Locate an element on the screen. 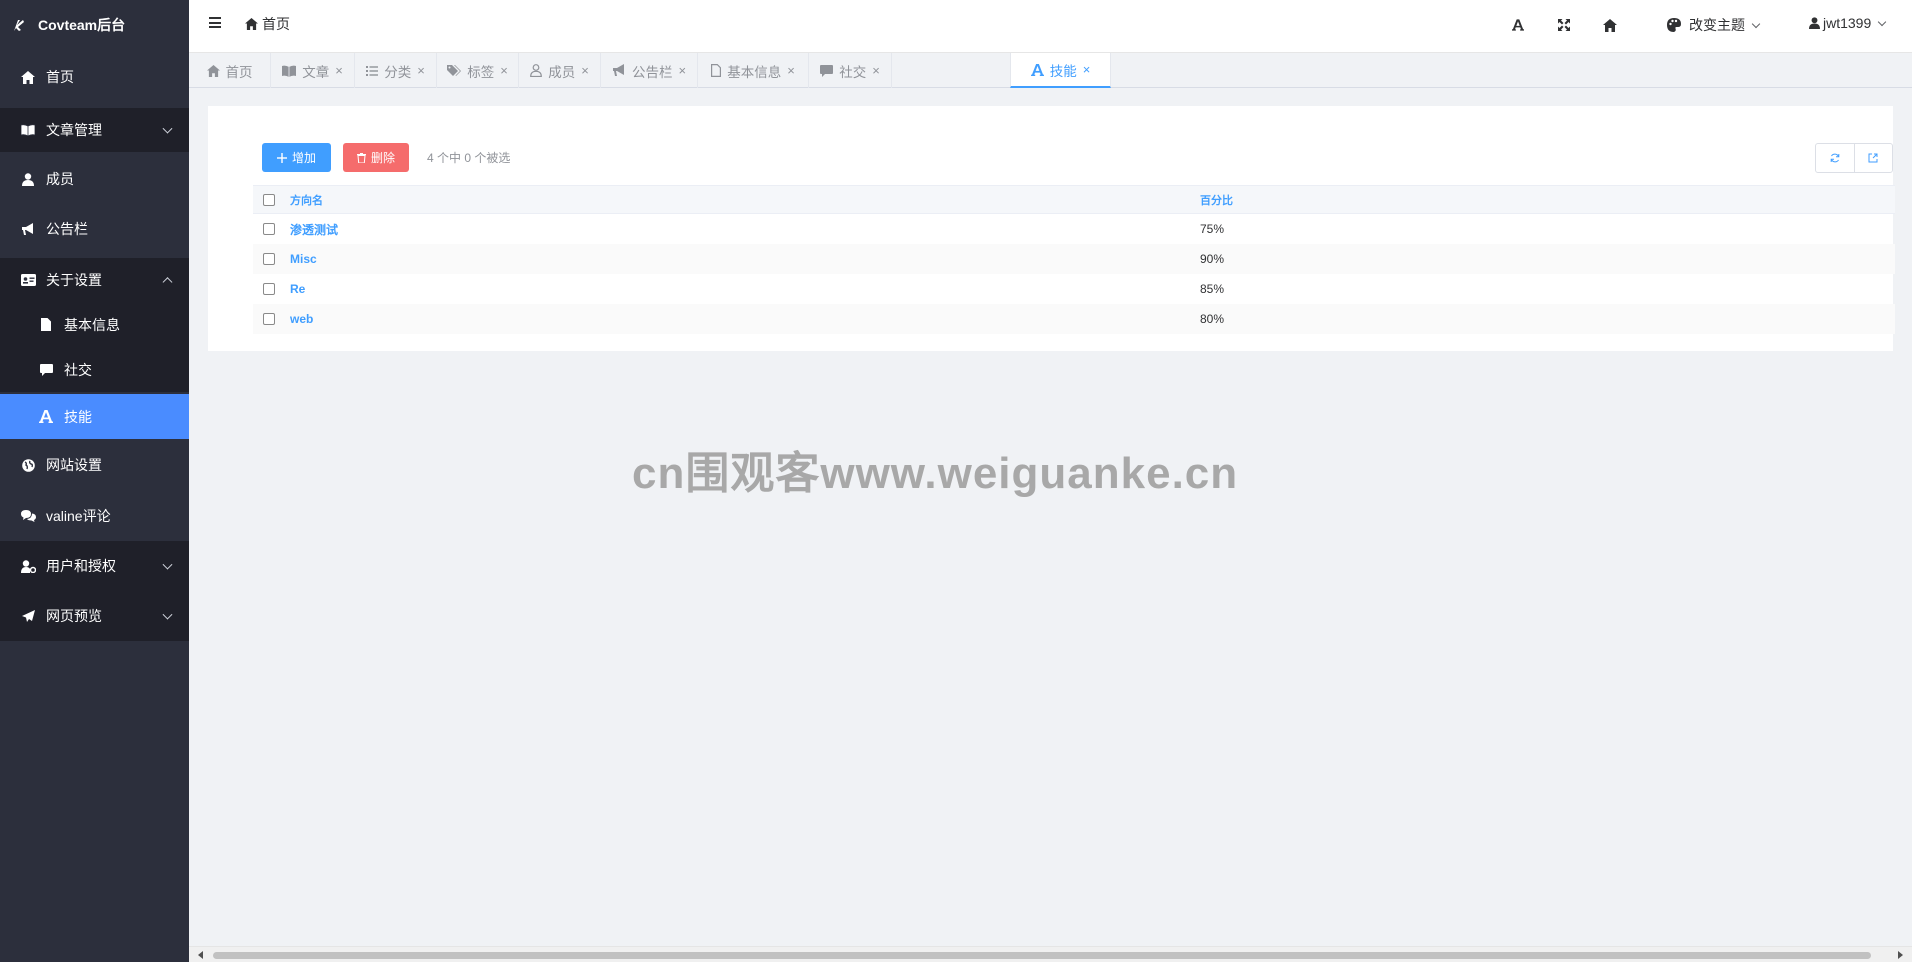 The image size is (1912, 962). delete-button: 删除 is located at coordinates (376, 157).